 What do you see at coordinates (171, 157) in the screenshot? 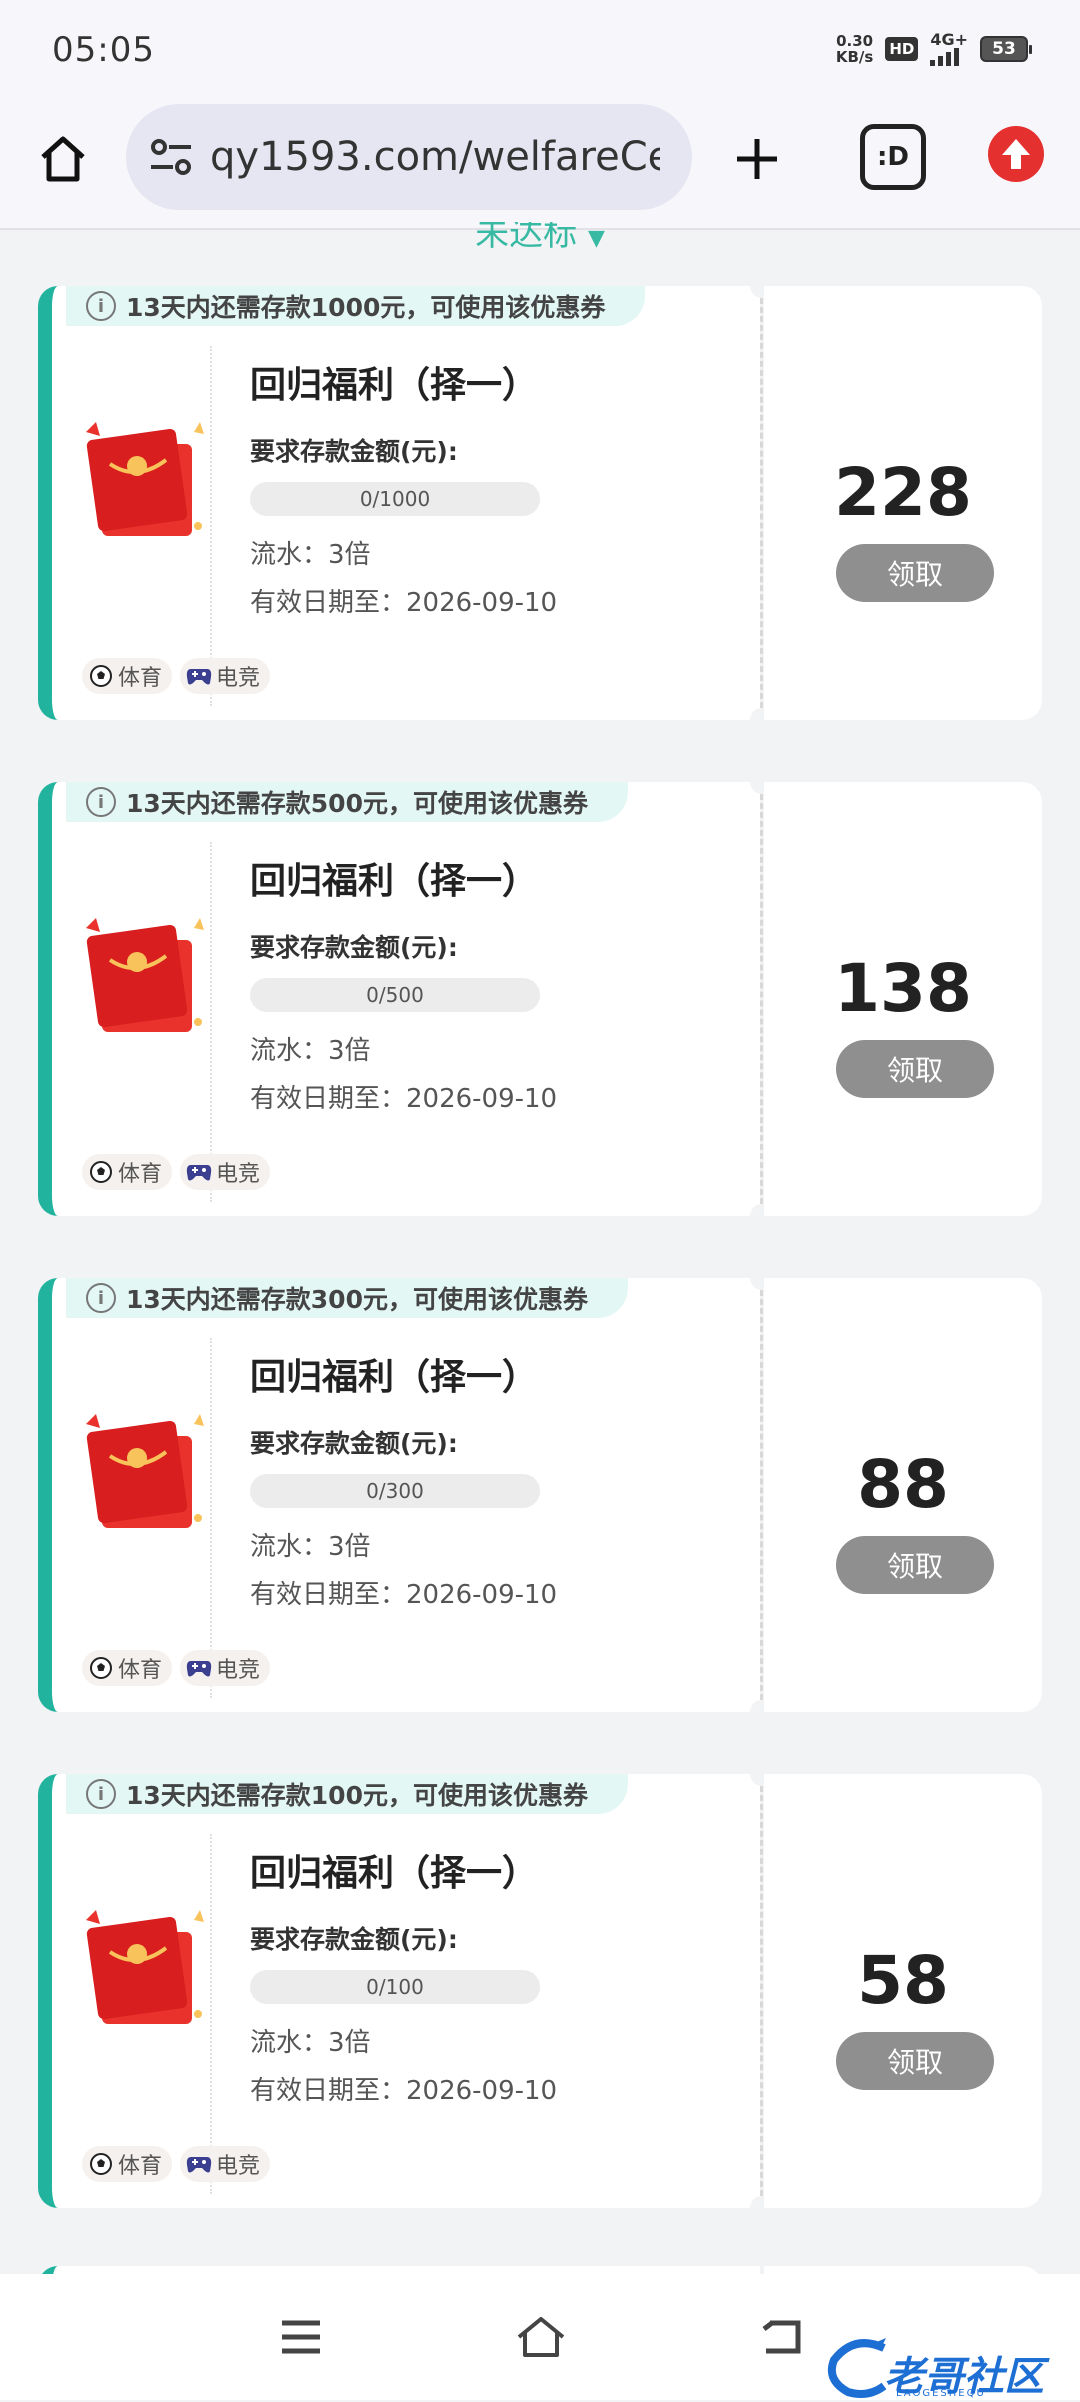
I see `site-settings-icon` at bounding box center [171, 157].